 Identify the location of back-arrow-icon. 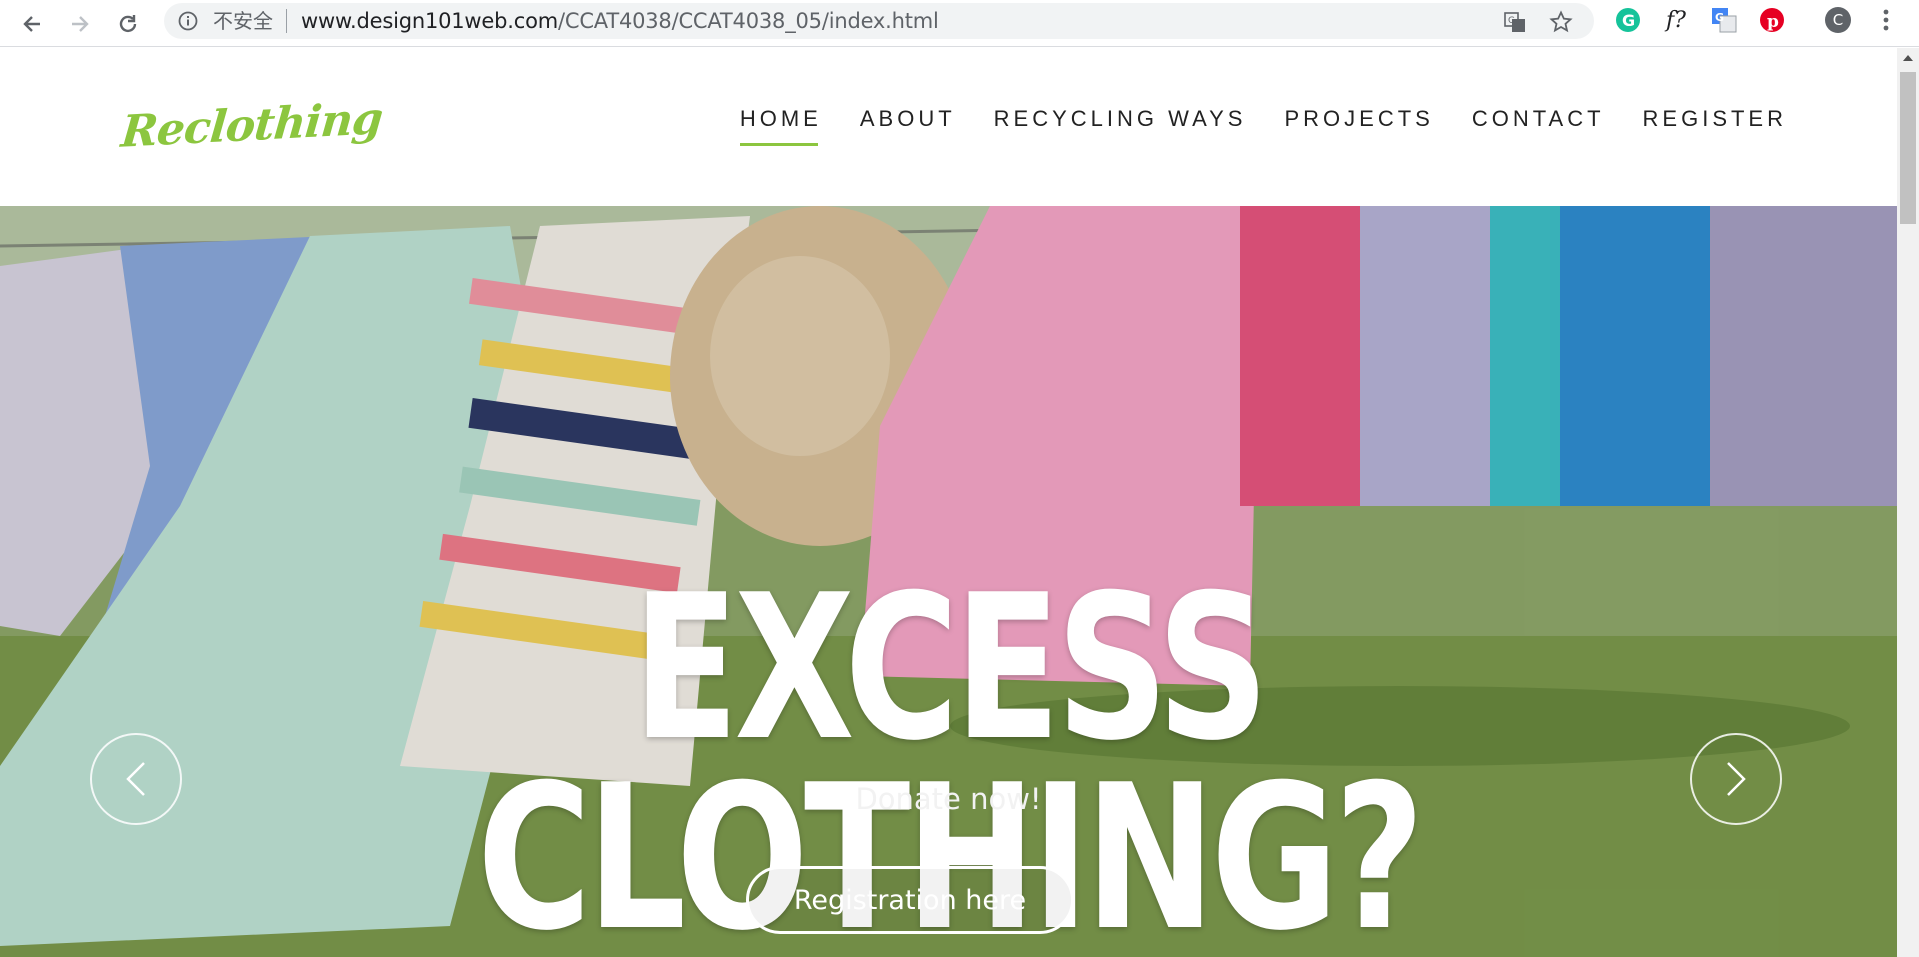
(31, 24).